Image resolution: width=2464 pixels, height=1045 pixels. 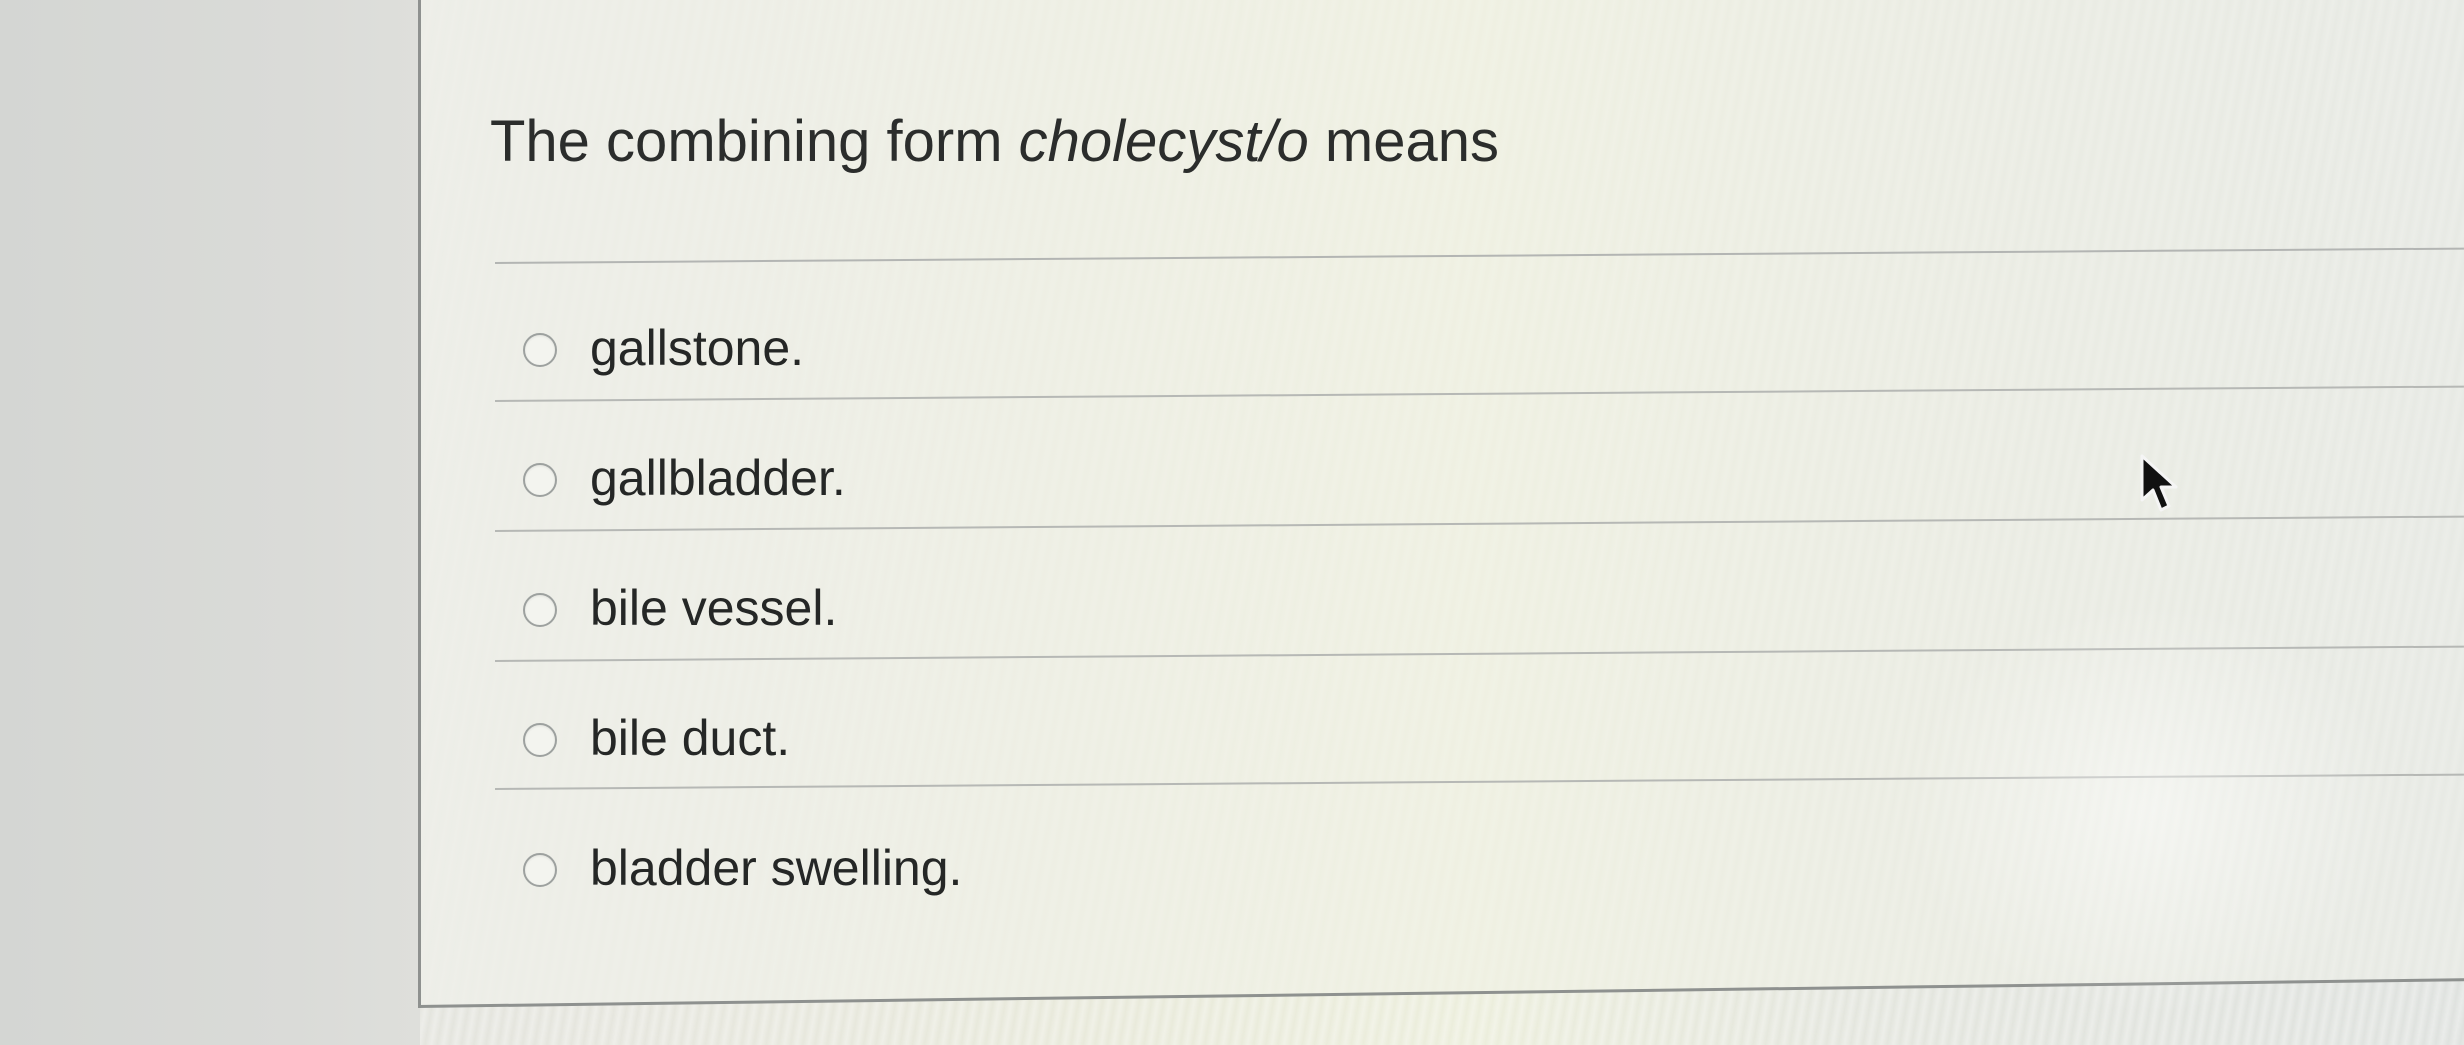 What do you see at coordinates (1115, 355) in the screenshot?
I see `option-gallstone: gallstone.` at bounding box center [1115, 355].